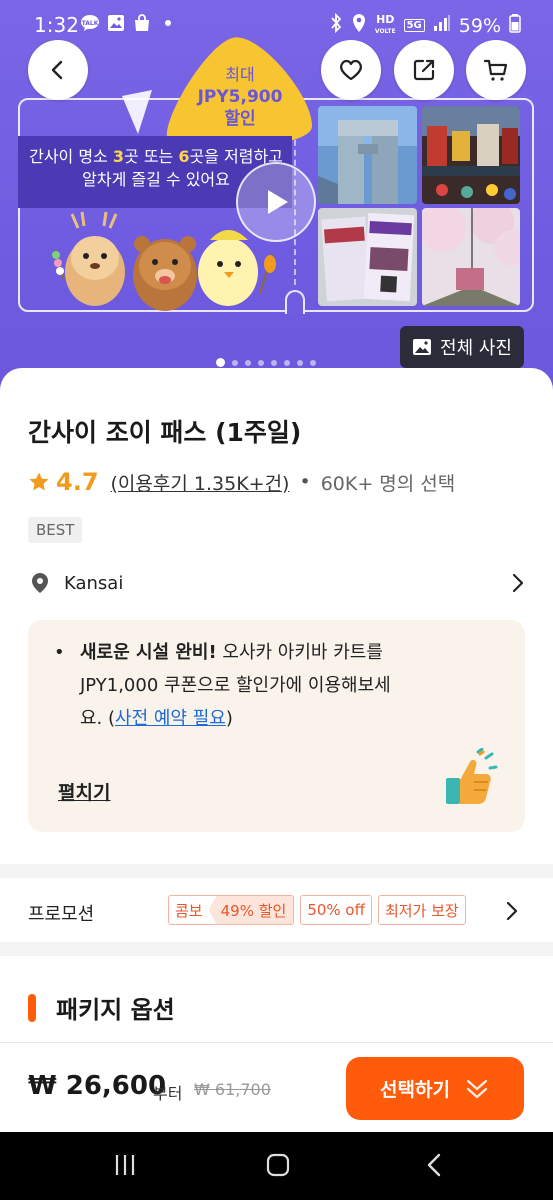  I want to click on shopping-bag-icon, so click(142, 23).